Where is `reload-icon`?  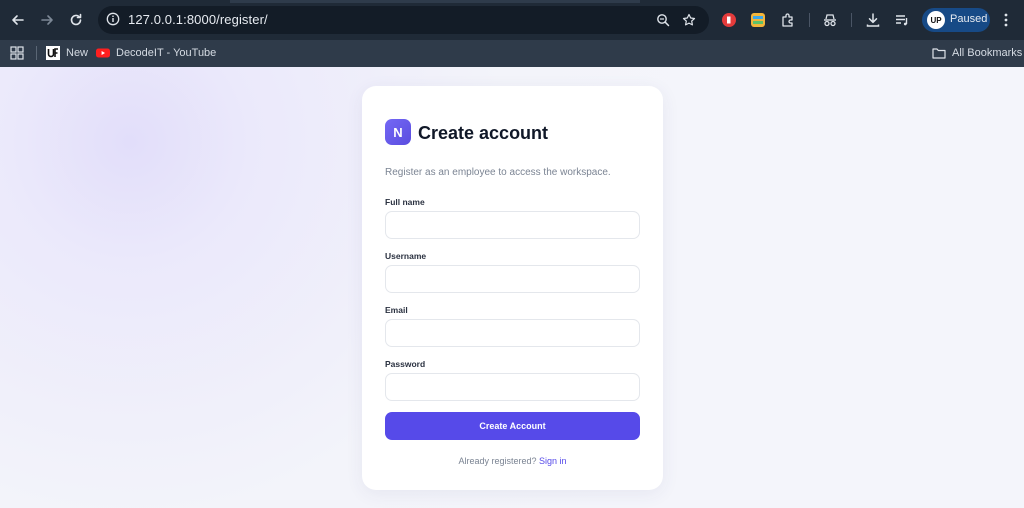 reload-icon is located at coordinates (76, 19).